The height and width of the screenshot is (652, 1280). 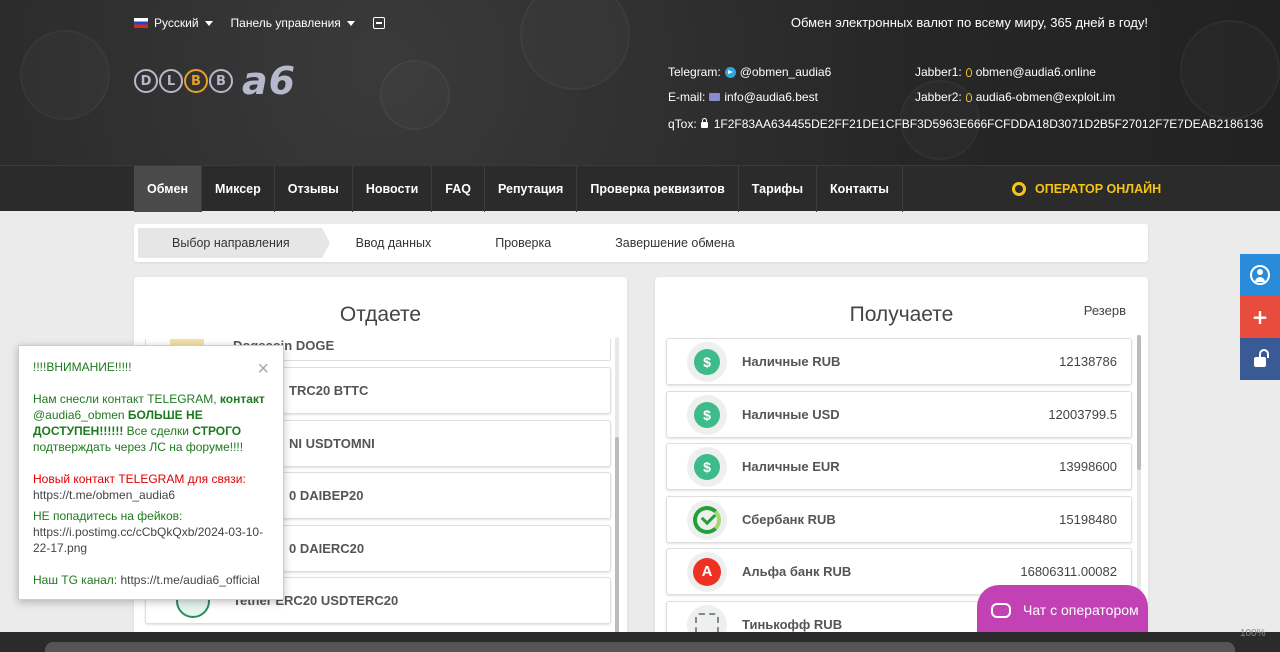 I want to click on unlock-button, so click(x=1260, y=359).